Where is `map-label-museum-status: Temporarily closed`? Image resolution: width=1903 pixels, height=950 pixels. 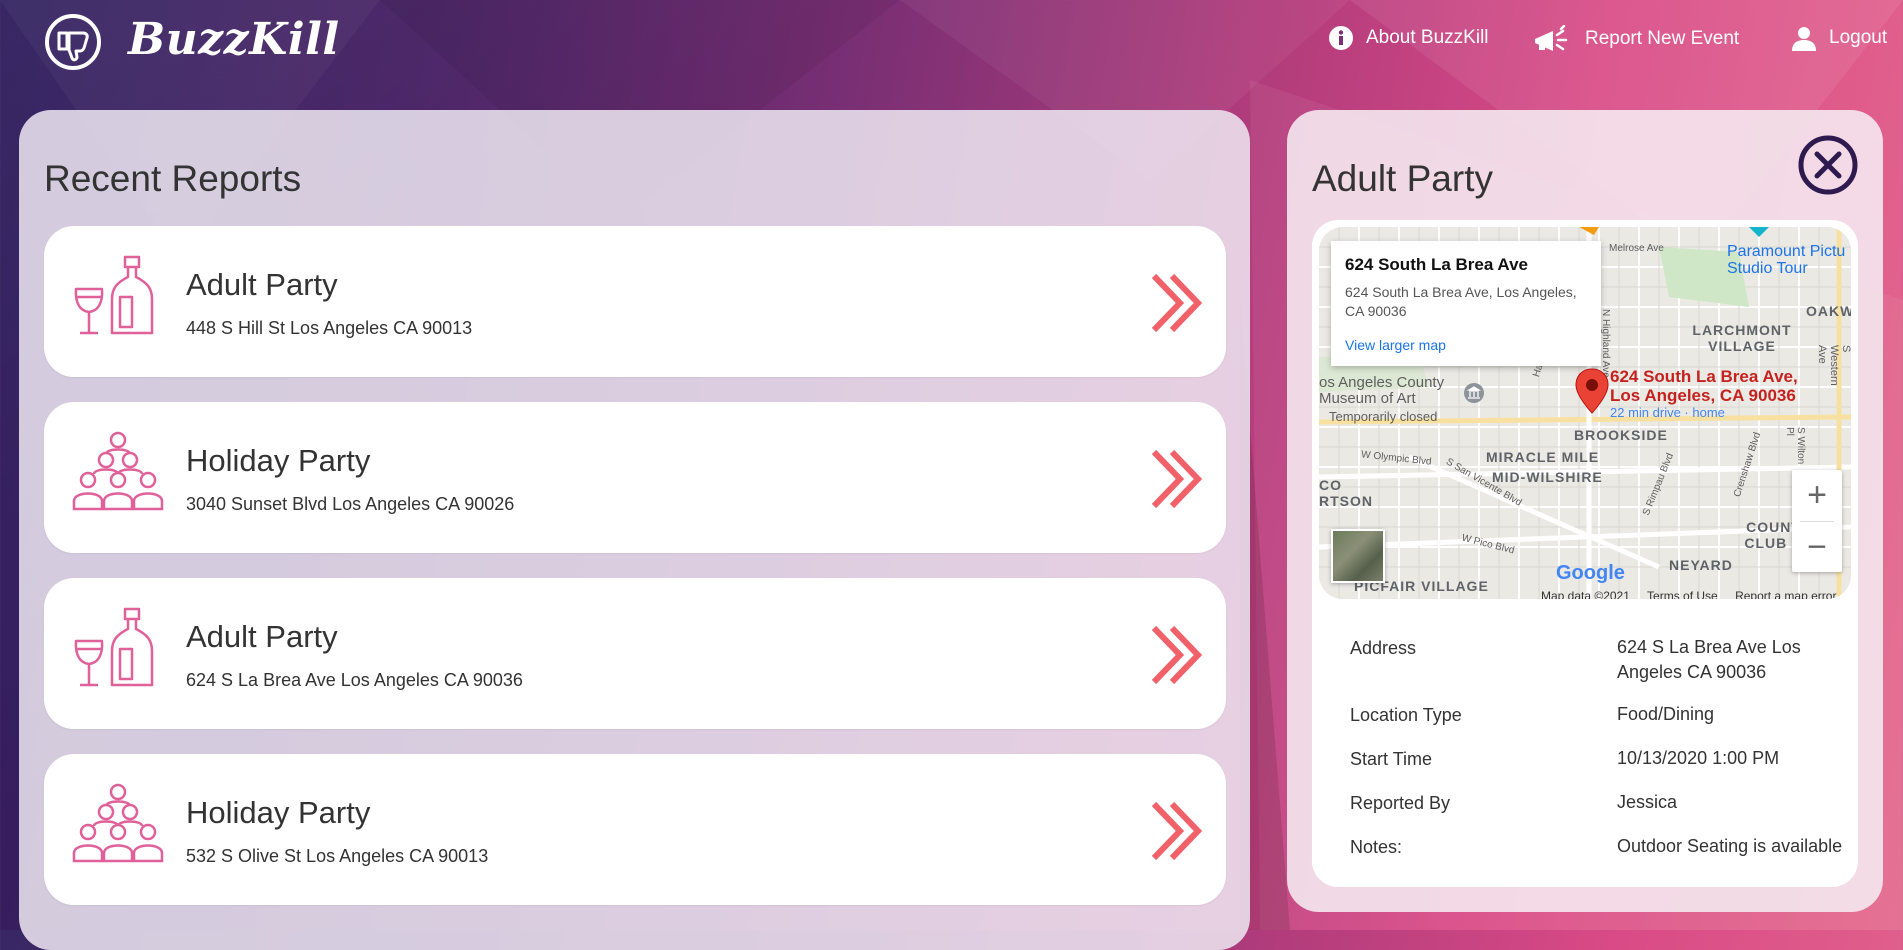
map-label-museum-status: Temporarily closed is located at coordinates (1383, 416).